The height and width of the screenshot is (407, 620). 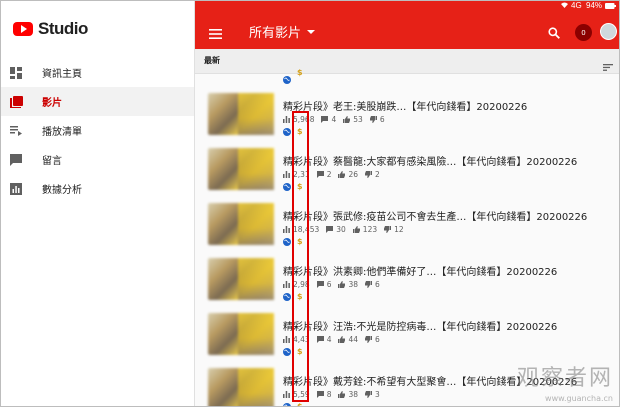 I want to click on battery-label: 94%, so click(x=594, y=5).